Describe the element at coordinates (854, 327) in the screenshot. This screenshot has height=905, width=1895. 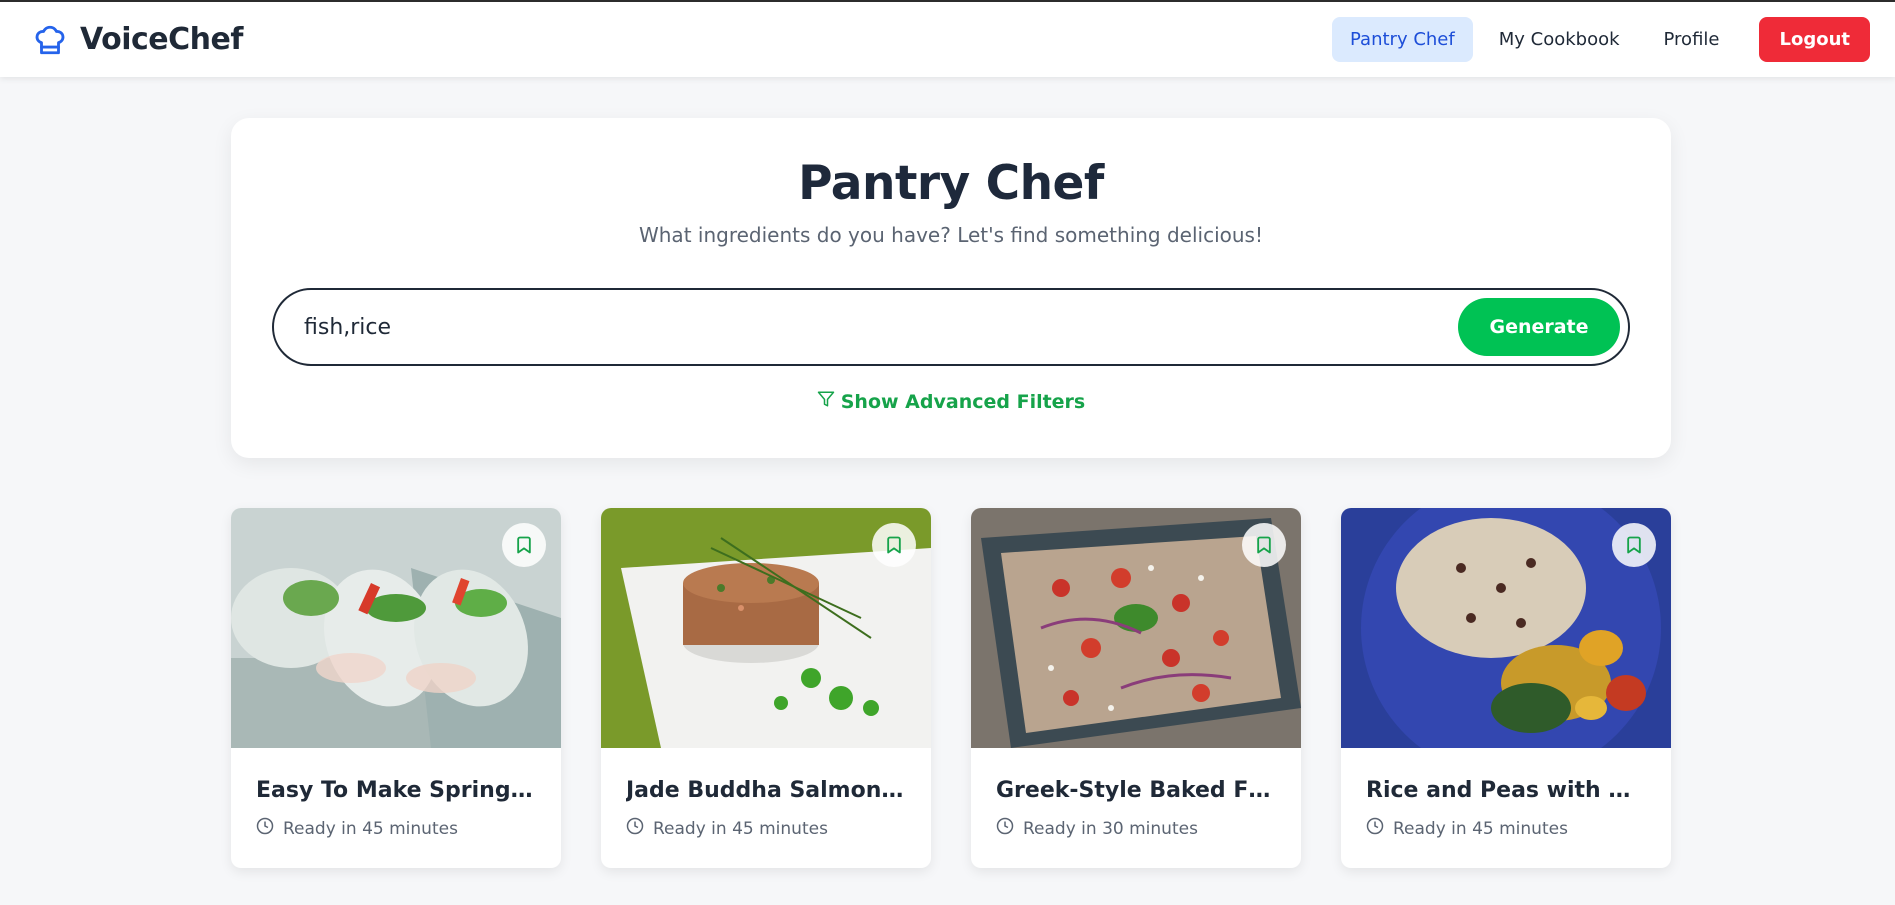
I see `ingredient-input` at that location.